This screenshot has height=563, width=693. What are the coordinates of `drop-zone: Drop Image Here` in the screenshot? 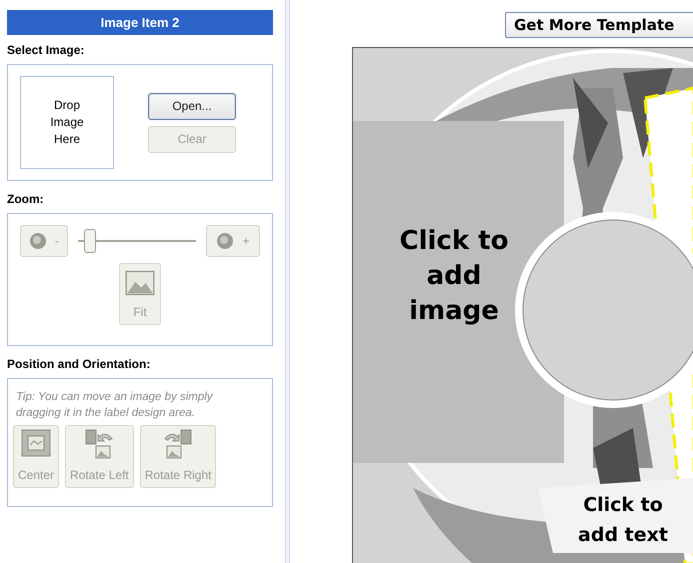 It's located at (67, 122).